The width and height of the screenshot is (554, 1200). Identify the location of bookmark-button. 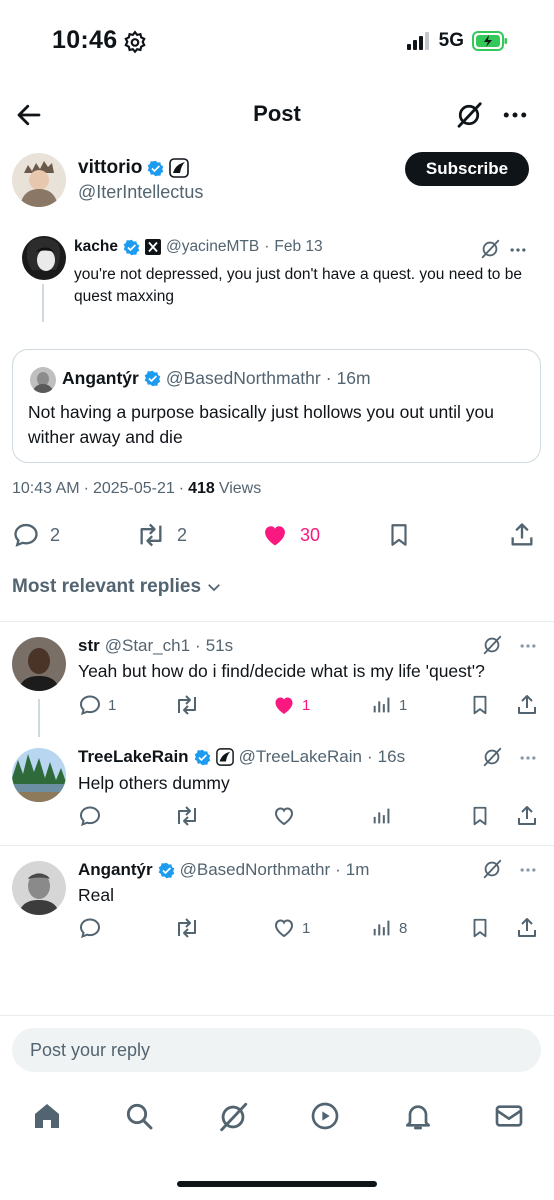
(399, 535).